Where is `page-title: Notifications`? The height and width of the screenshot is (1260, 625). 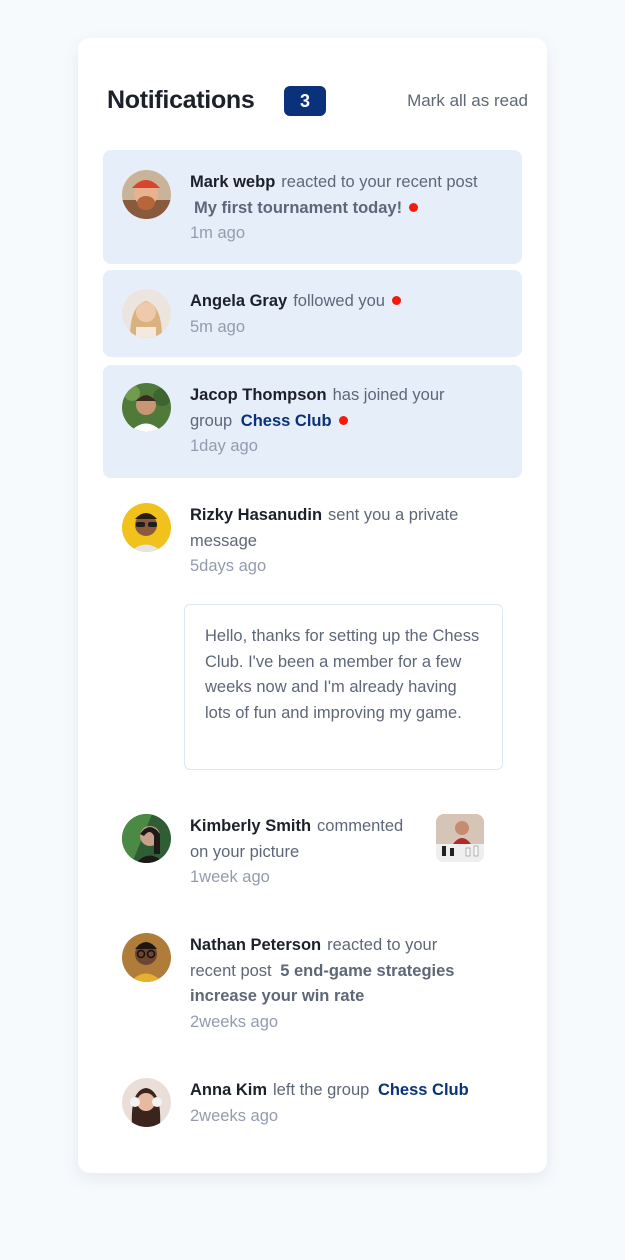
page-title: Notifications is located at coordinates (181, 100).